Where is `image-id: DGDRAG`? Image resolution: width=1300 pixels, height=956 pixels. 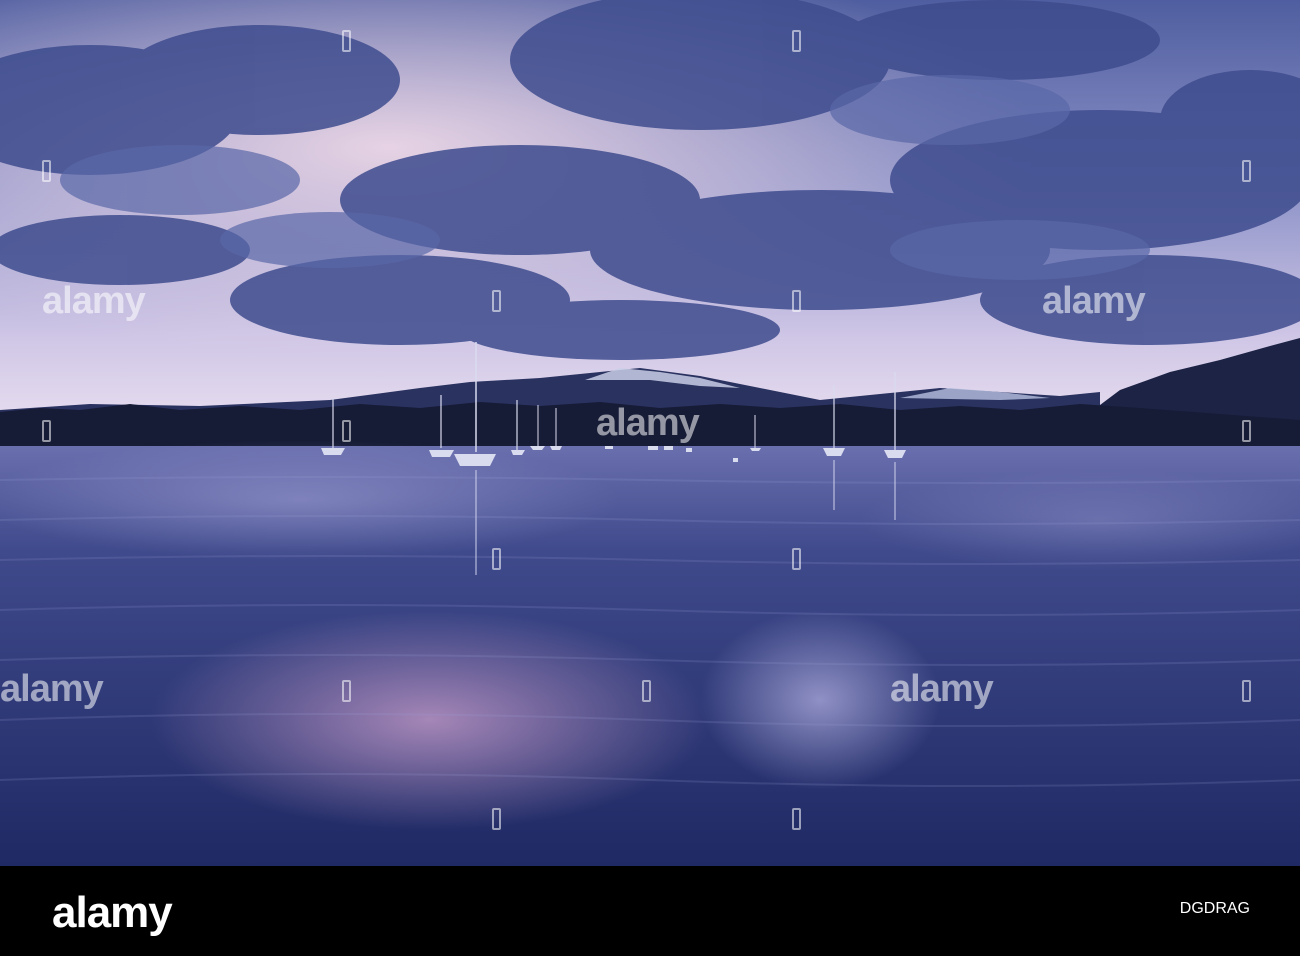
image-id: DGDRAG is located at coordinates (1214, 908).